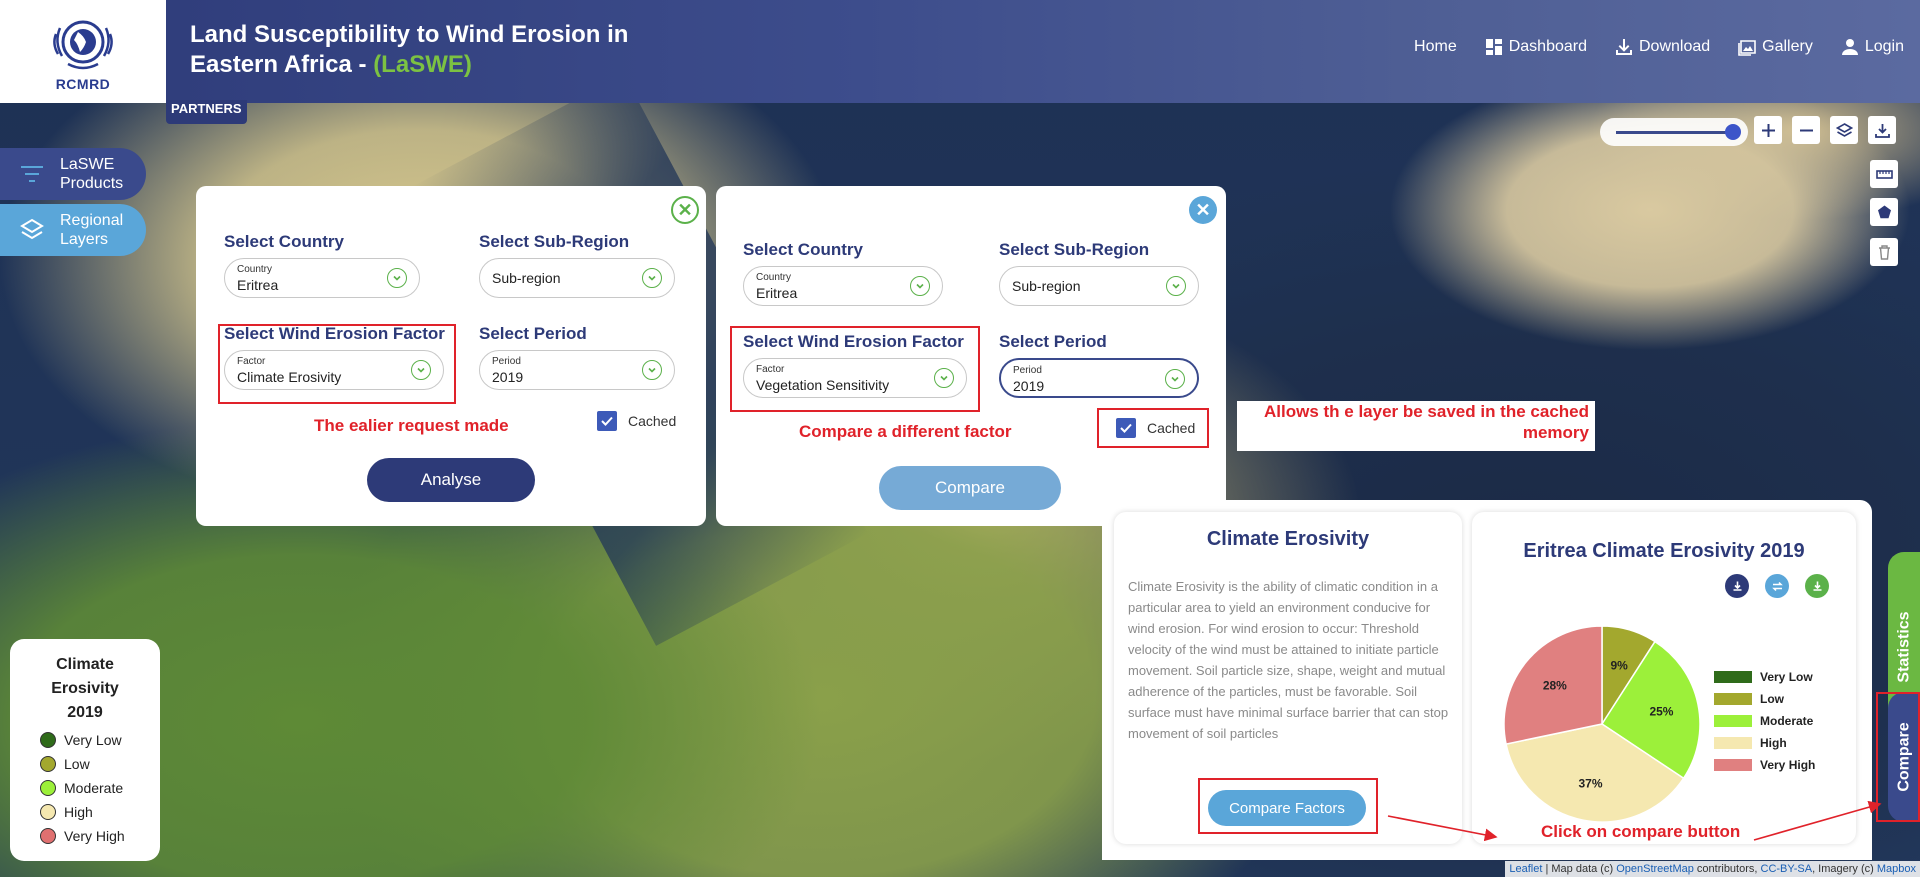 The height and width of the screenshot is (877, 1920). Describe the element at coordinates (1844, 130) in the screenshot. I see `layer-switch-button` at that location.